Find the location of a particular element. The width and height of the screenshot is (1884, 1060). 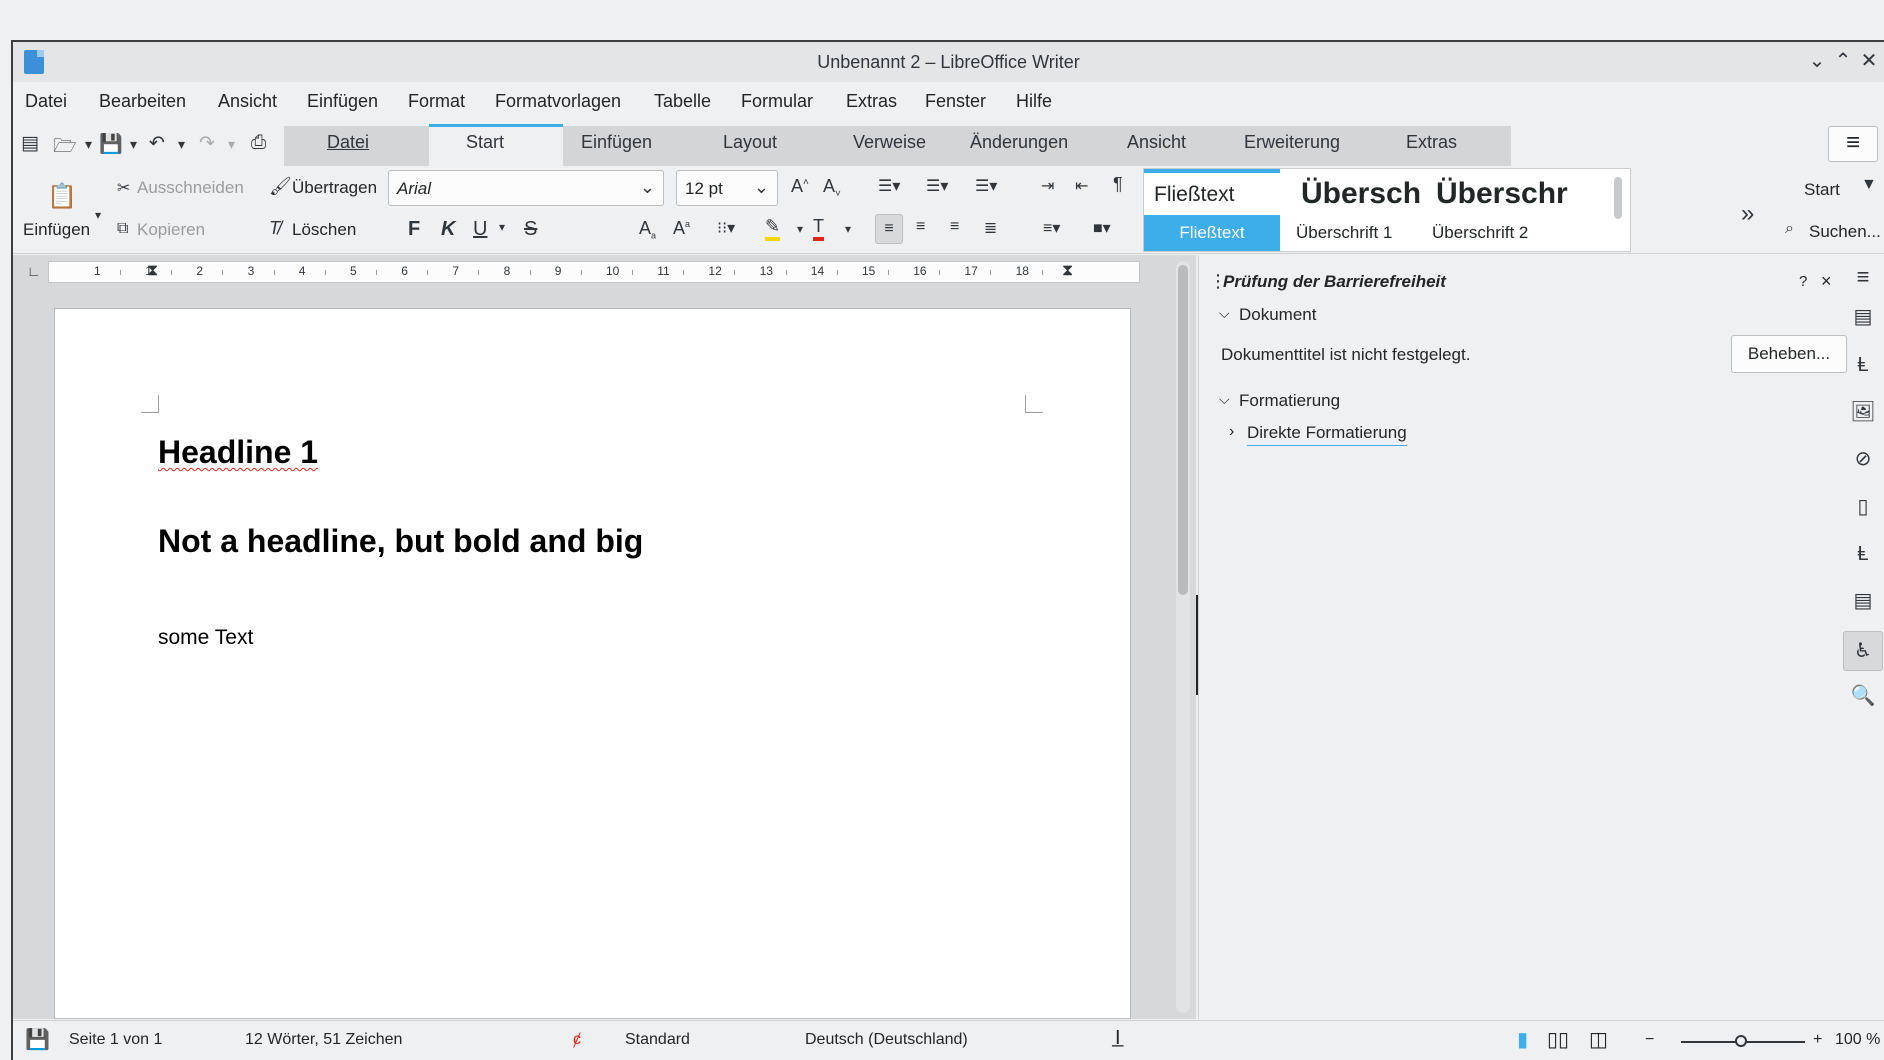

zoom-level: 100 % is located at coordinates (1857, 1040).